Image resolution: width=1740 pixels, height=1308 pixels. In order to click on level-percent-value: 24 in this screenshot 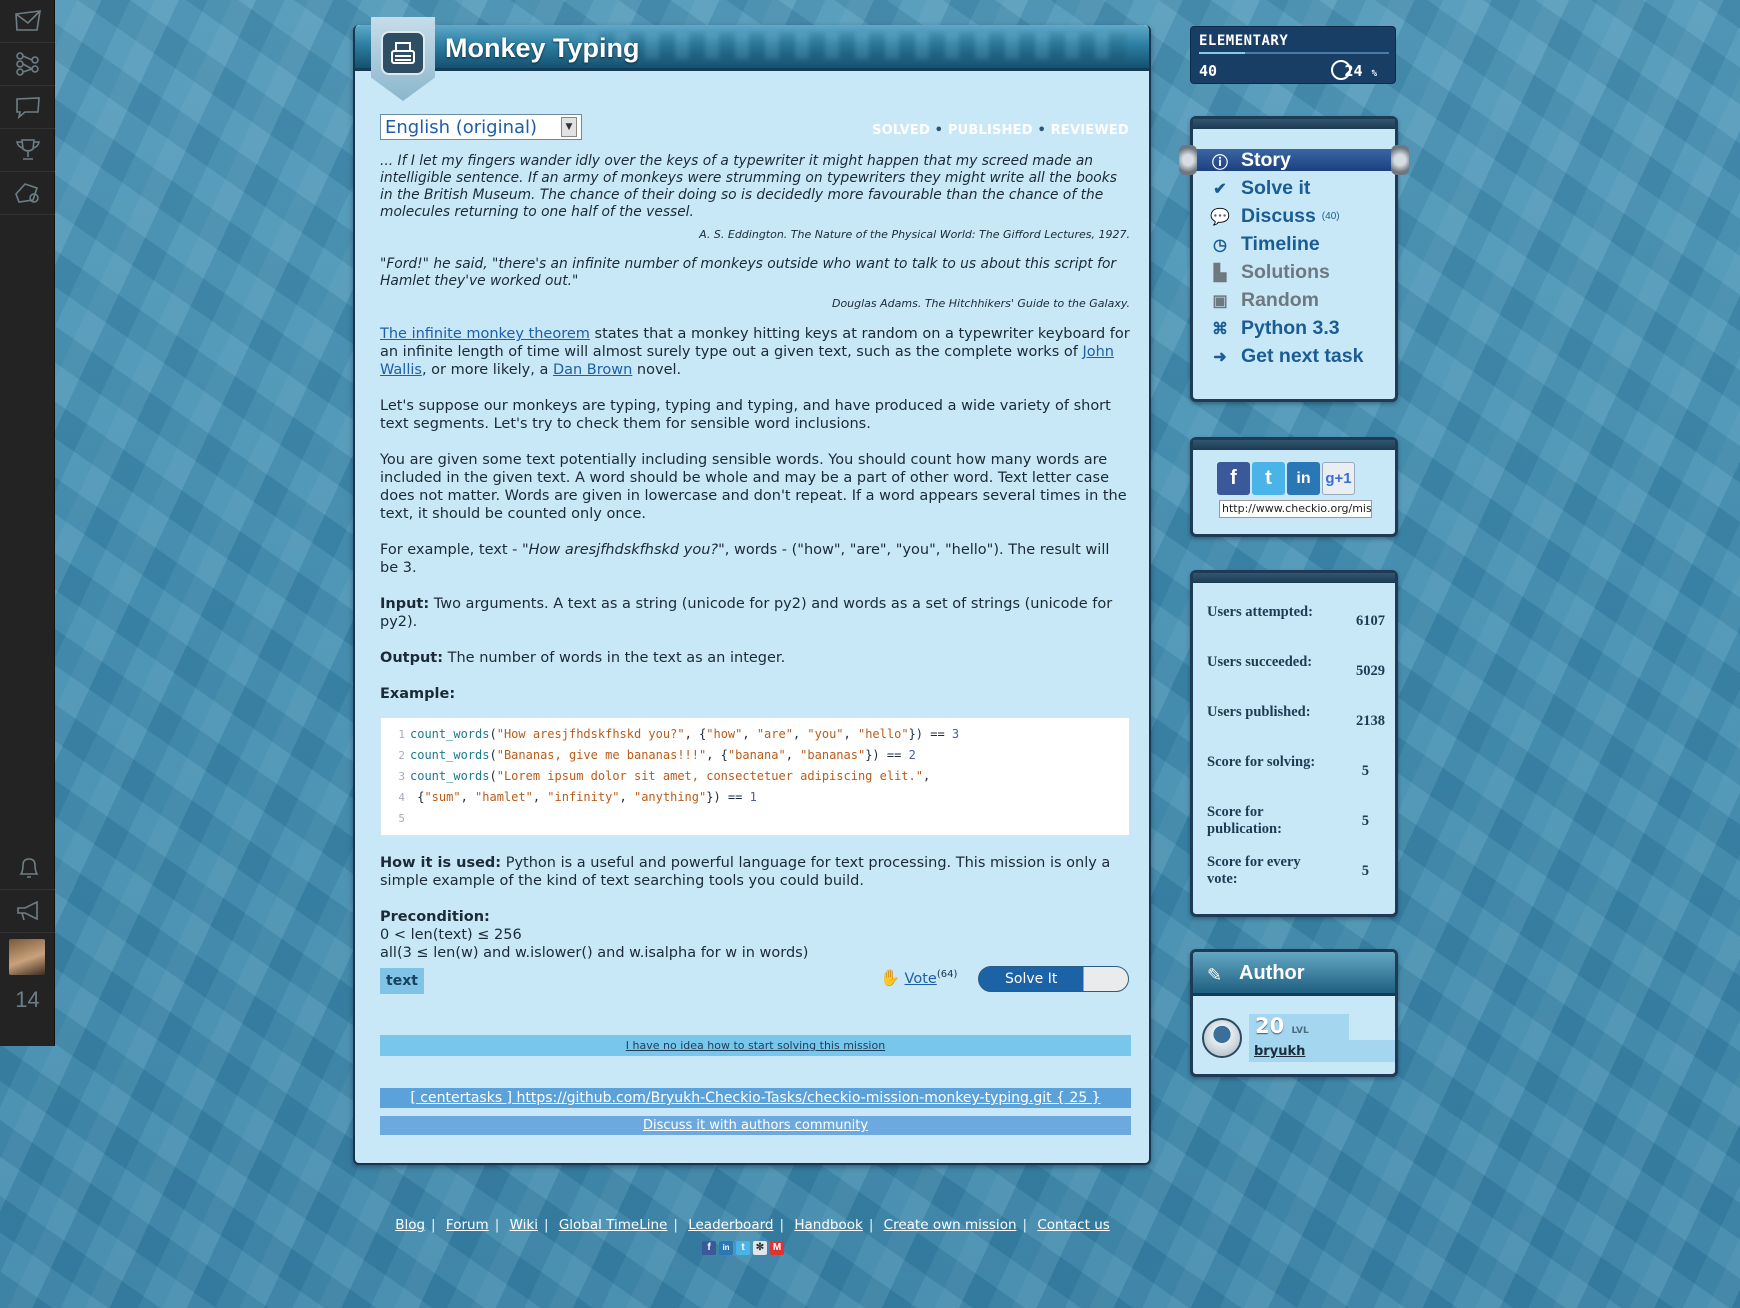, I will do `click(1353, 71)`.